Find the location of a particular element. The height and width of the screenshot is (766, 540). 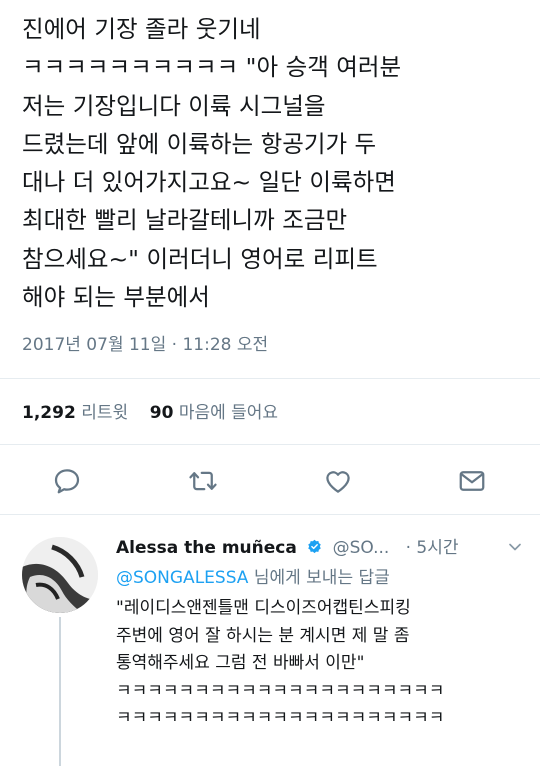

tweet-line: 참으세요~" 이러더니 영어로 리피트 is located at coordinates (200, 258).